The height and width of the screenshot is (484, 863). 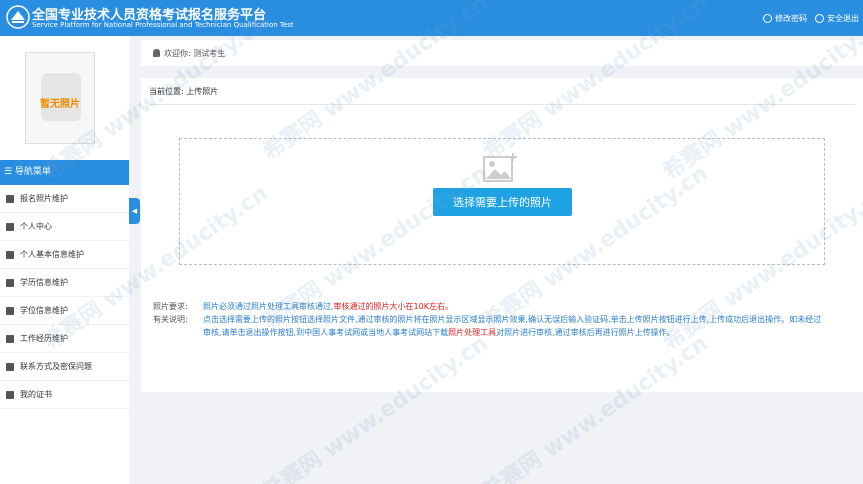 I want to click on photo-tool-link: 照片处理工具, so click(x=472, y=332).